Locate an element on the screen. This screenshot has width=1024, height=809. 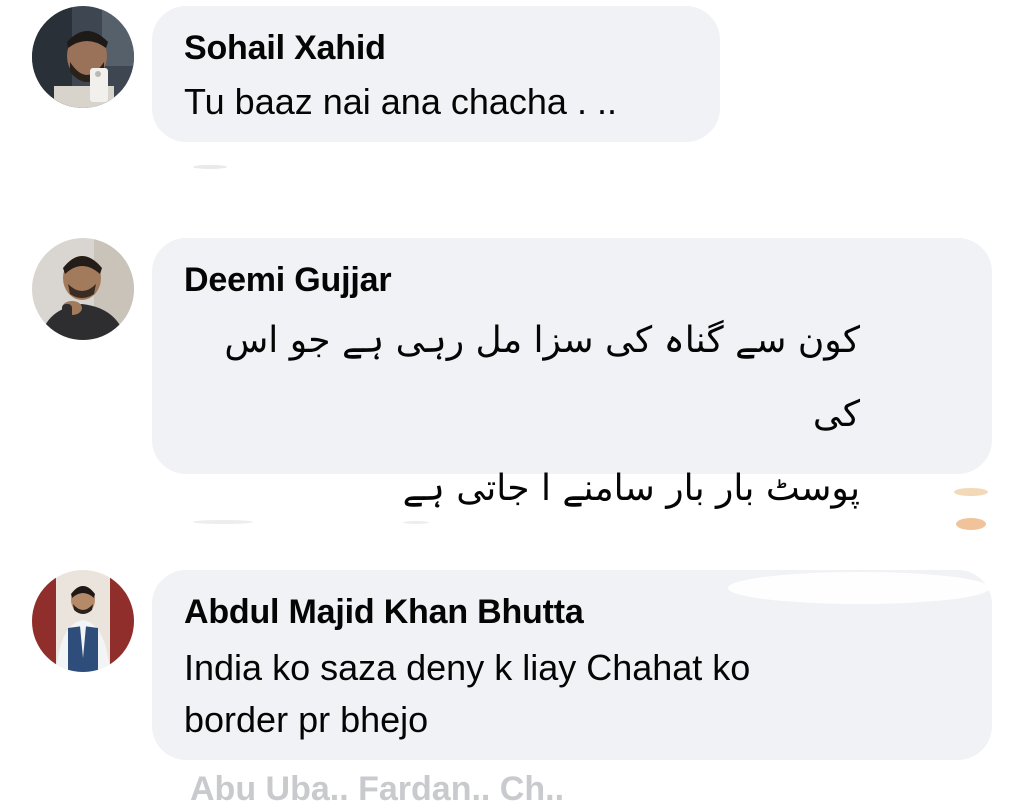
comment-text-line: کون سے گناہ کی سزا مل رہی ہے جو اس کی is located at coordinates (542, 377).